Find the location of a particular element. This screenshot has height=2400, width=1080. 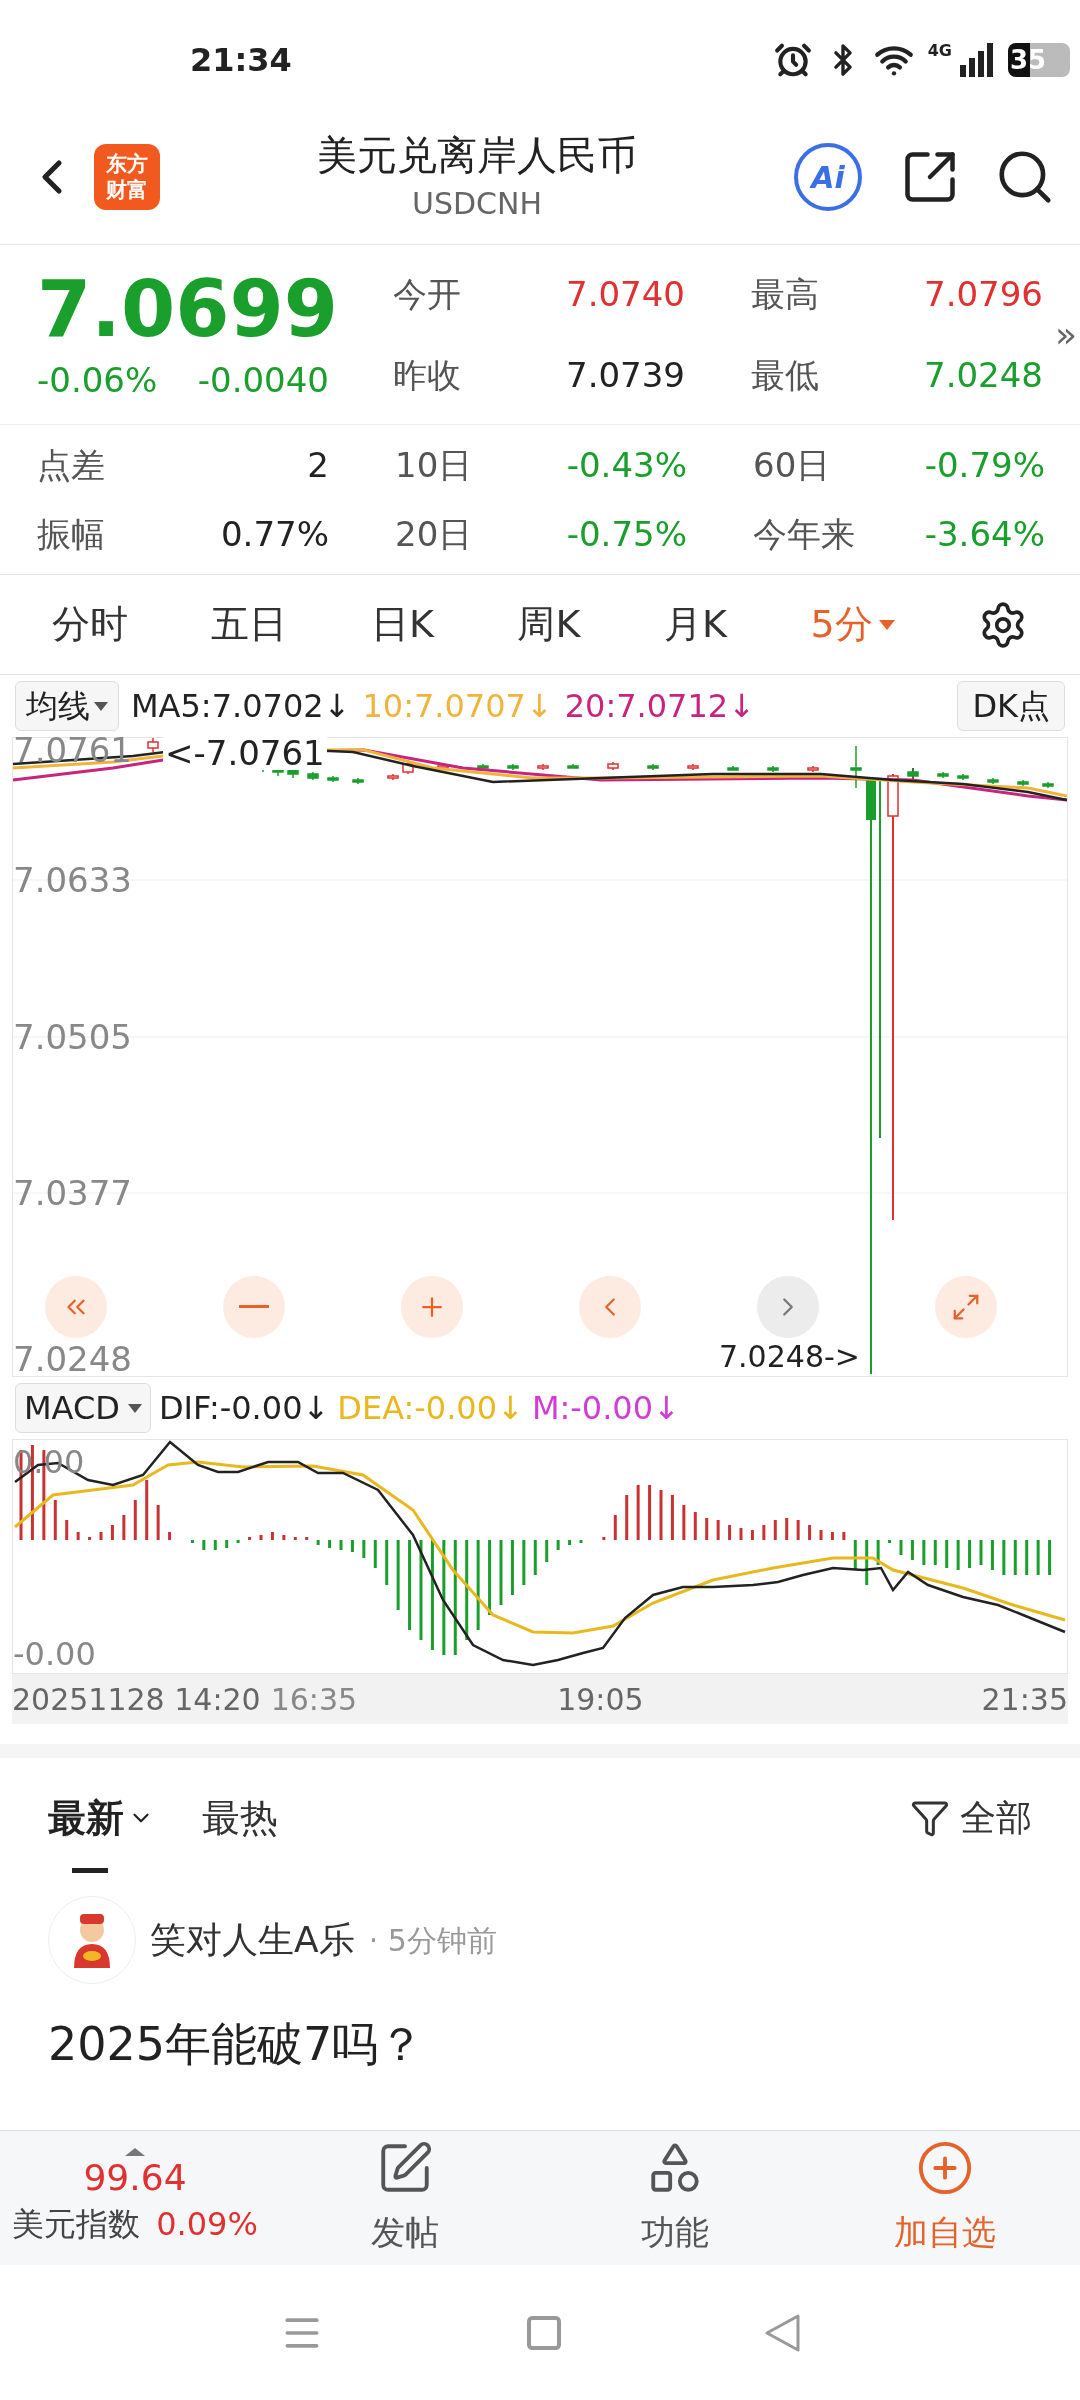

stat-value: -0.75% is located at coordinates (626, 534).